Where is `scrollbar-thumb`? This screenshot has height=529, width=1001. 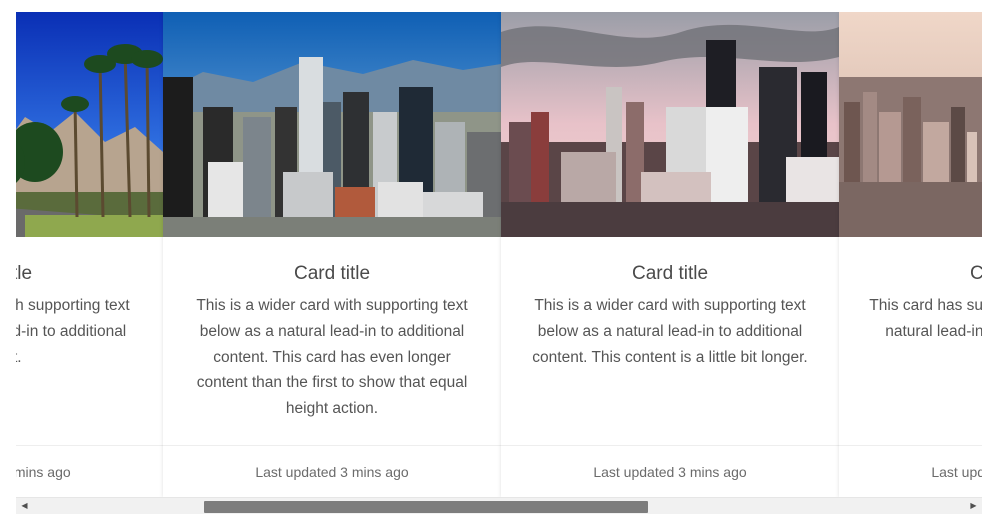
scrollbar-thumb is located at coordinates (425, 507).